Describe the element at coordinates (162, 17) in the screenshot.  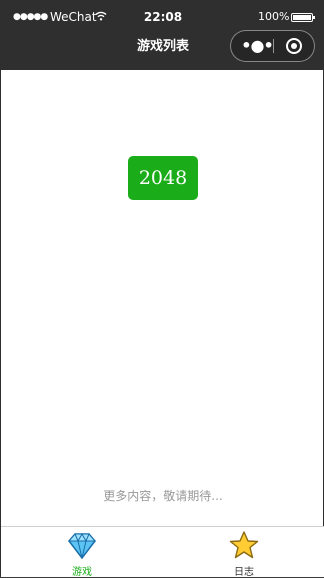
I see `status-bar: ●●●●● WeChat 22:08 100%` at that location.